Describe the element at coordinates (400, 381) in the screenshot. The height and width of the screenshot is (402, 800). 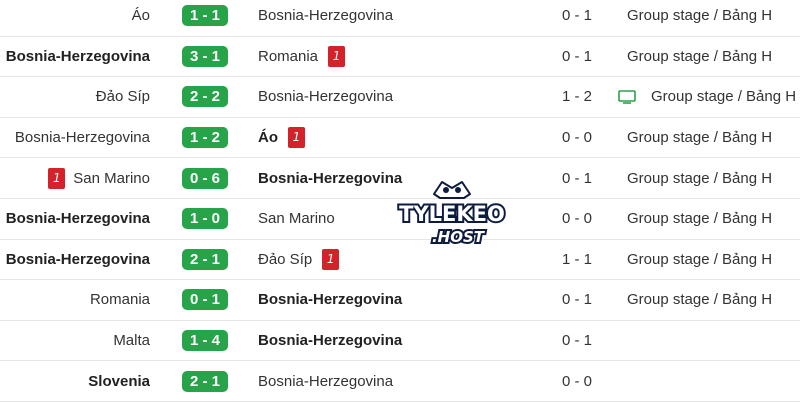
I see `table-row: Slovenia 2 - 1 Bosnia-Herzegovina 0 - 0` at that location.